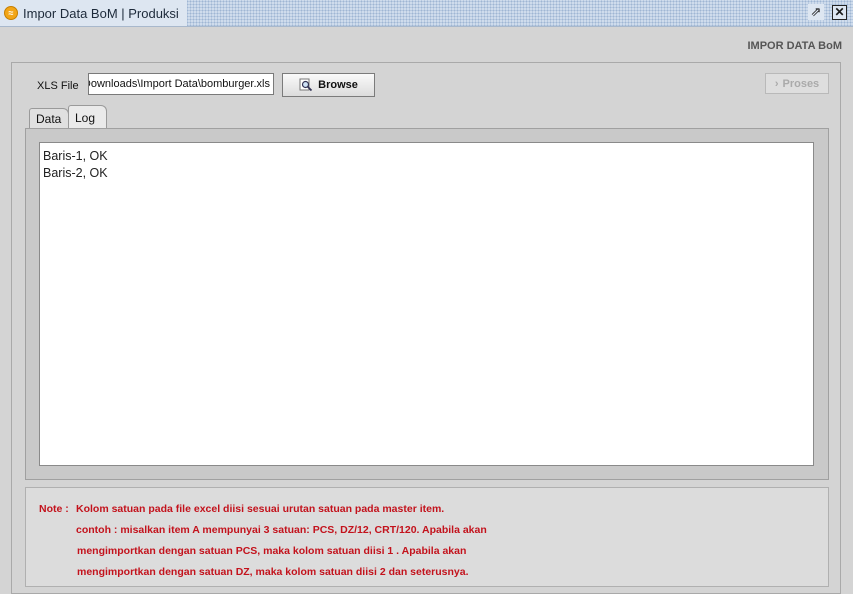 This screenshot has width=853, height=594. I want to click on page-title: IMPOR DATA BoM, so click(794, 46).